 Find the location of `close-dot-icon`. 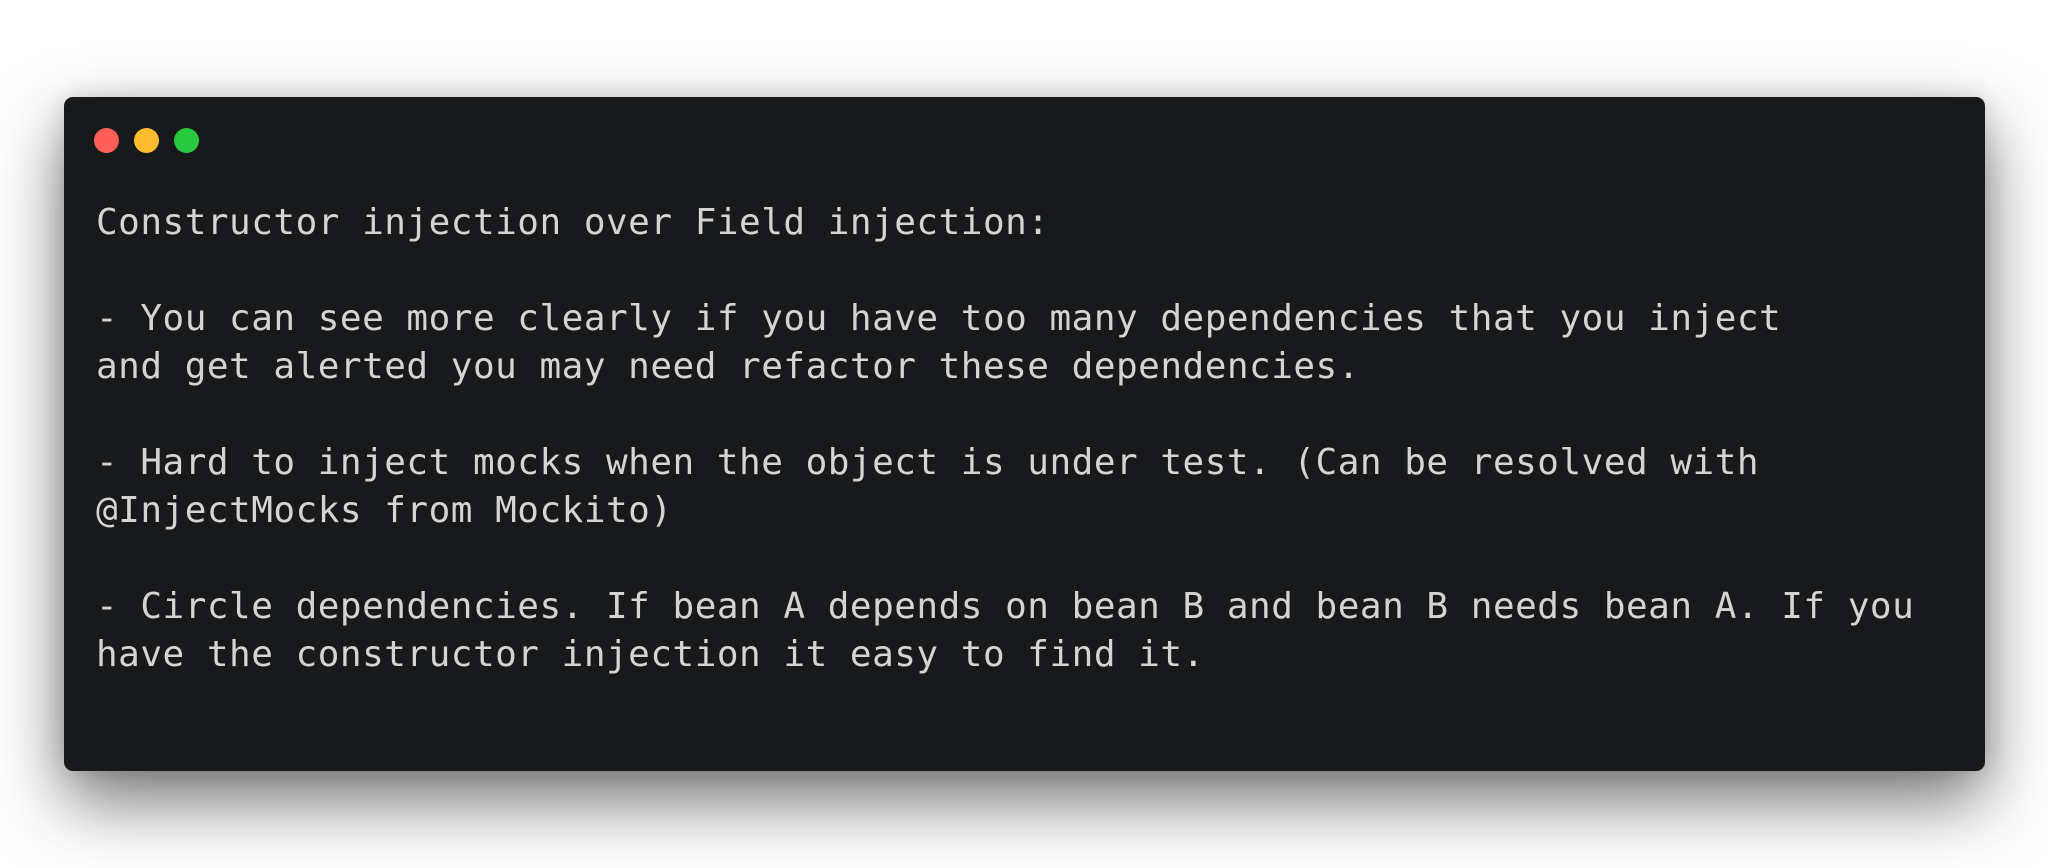

close-dot-icon is located at coordinates (106, 140).